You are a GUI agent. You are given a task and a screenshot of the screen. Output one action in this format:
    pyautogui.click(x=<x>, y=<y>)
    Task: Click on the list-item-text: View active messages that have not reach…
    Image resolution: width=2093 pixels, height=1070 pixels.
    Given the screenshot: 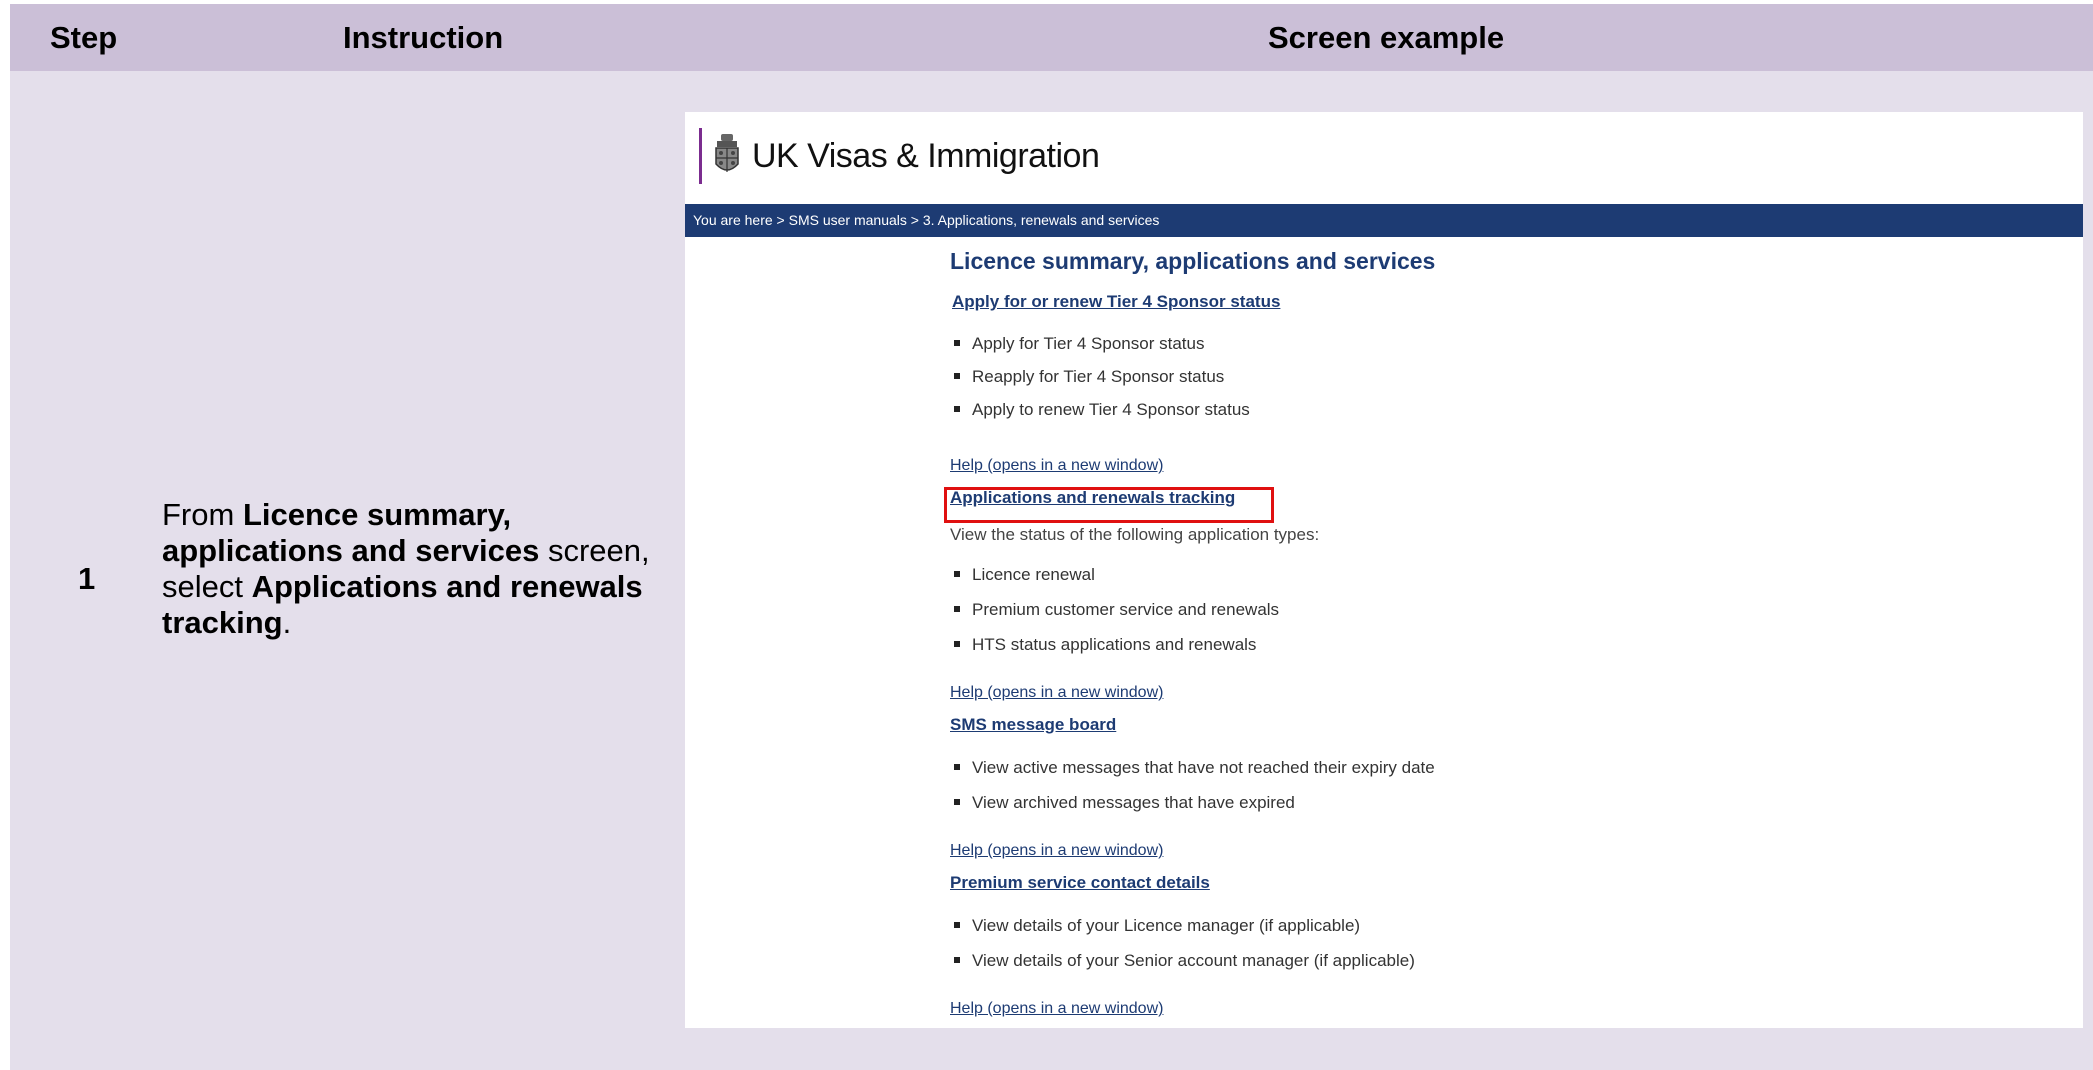 What is the action you would take?
    pyautogui.click(x=1203, y=767)
    